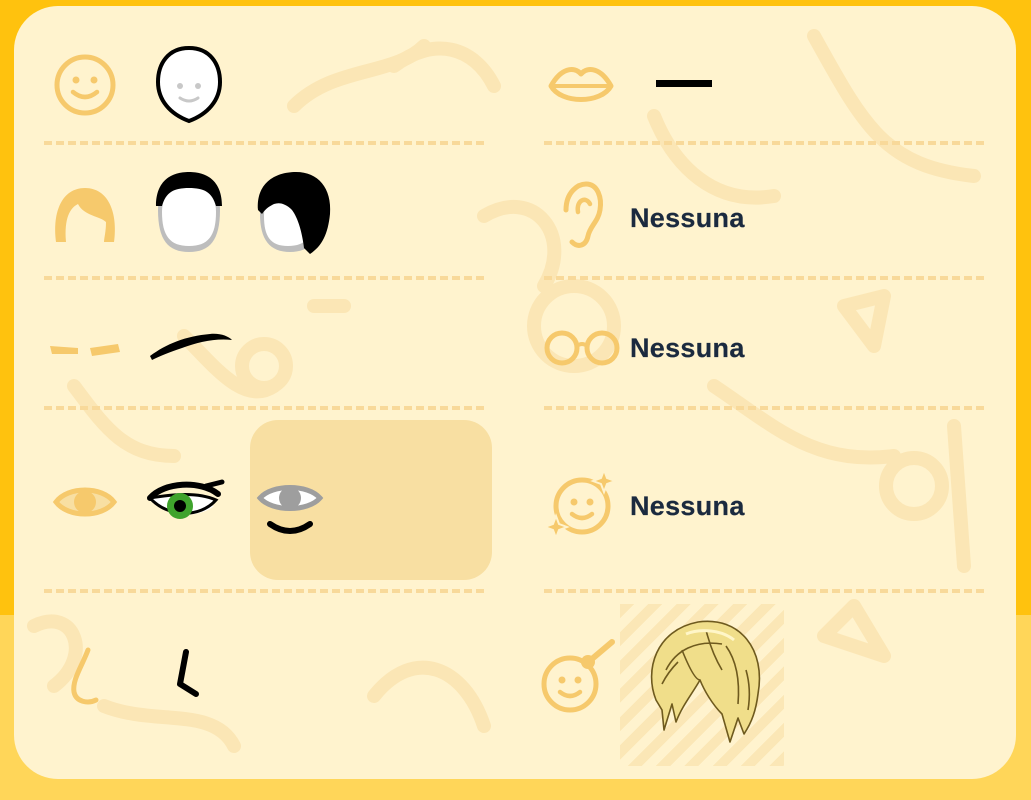  I want to click on wand-face-icon, so click(578, 676).